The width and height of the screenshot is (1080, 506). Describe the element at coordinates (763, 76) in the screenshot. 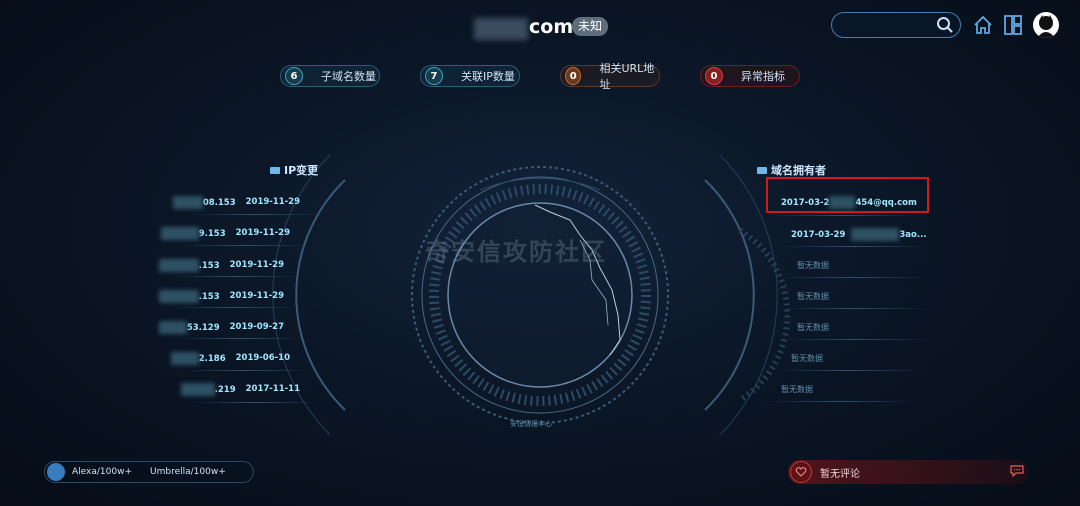

I see `stat-label: 异常指标` at that location.